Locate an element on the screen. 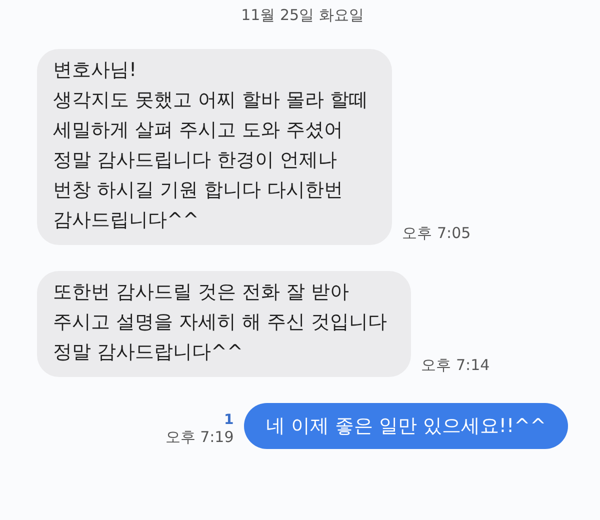 This screenshot has width=600, height=520. message-time: 오후 7:19 is located at coordinates (199, 437).